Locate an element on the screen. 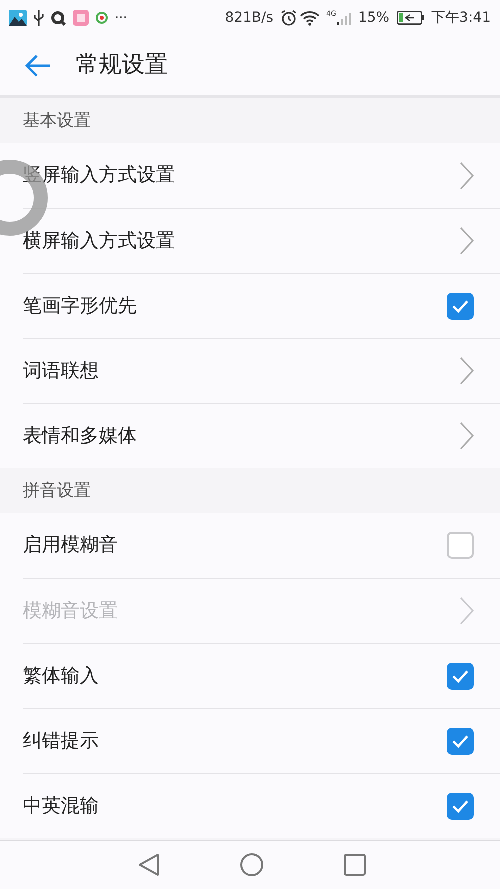 This screenshot has height=889, width=500. settings-row: 纠错提示 is located at coordinates (261, 740).